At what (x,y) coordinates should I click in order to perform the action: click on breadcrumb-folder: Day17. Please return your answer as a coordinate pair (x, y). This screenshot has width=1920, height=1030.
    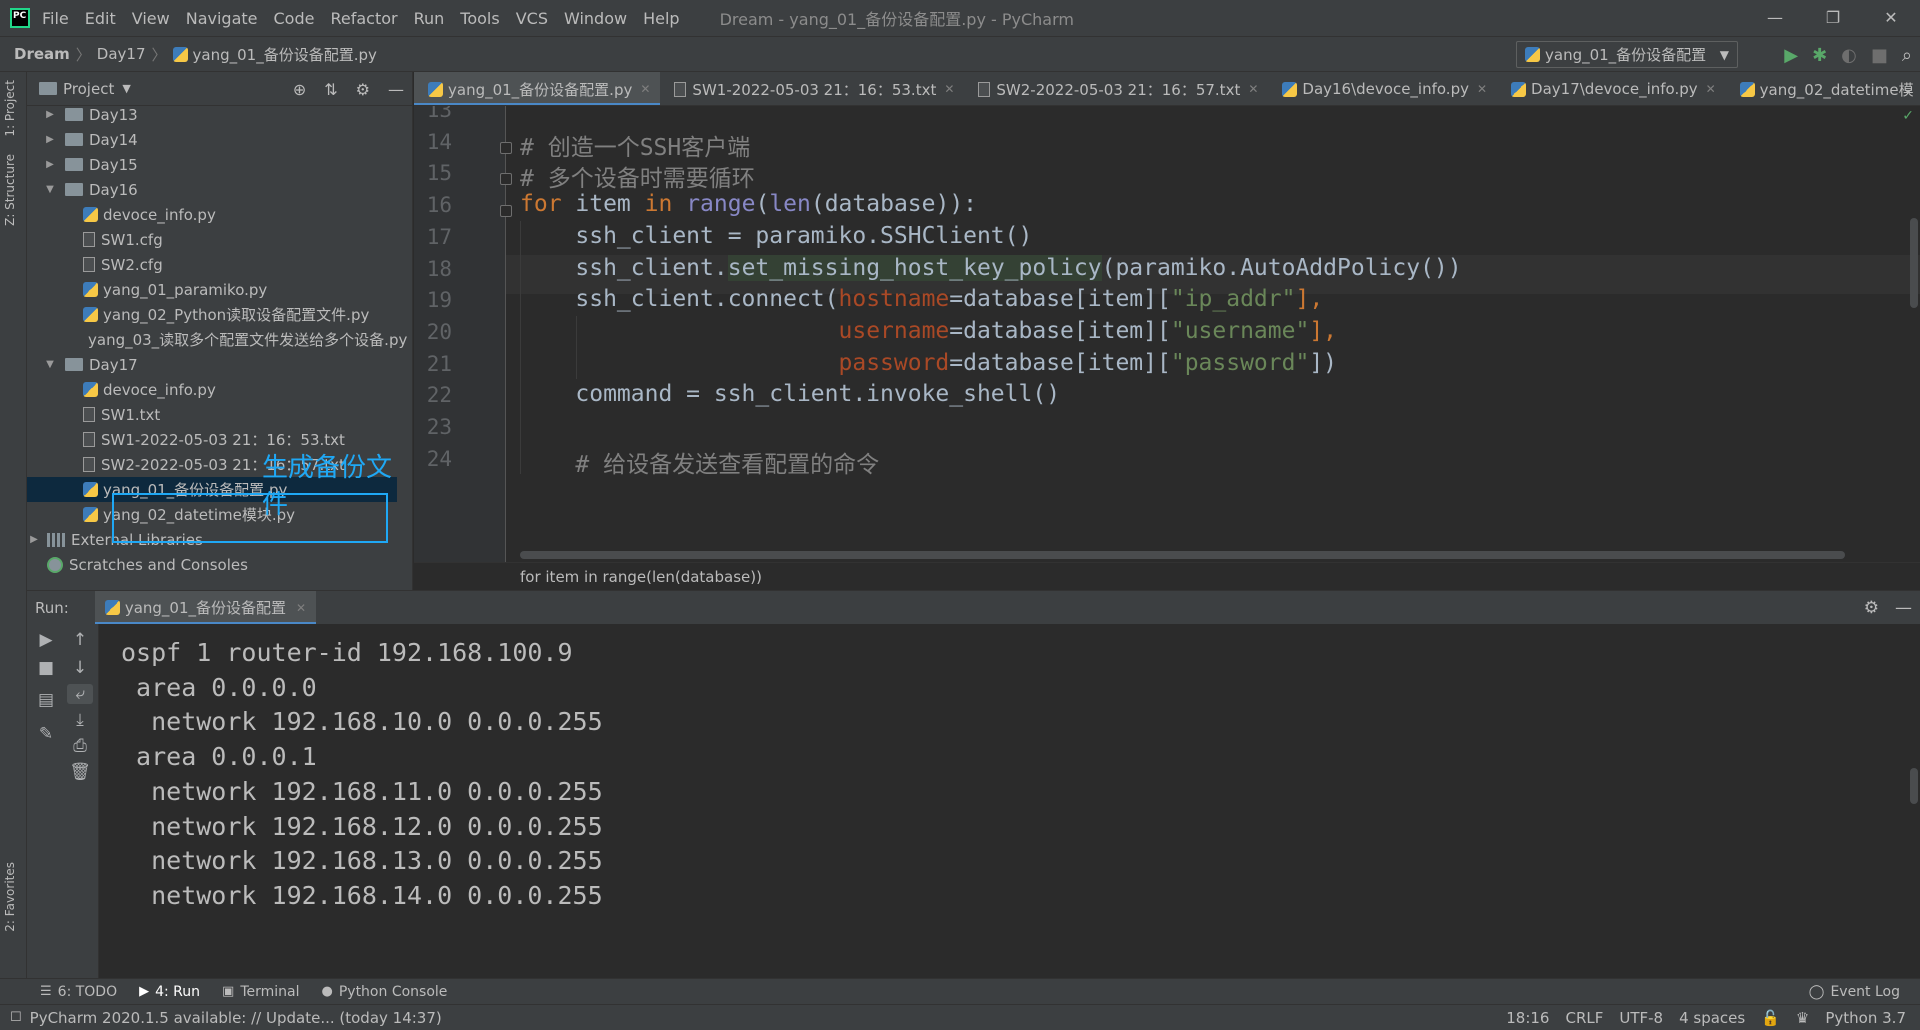
    Looking at the image, I should click on (121, 54).